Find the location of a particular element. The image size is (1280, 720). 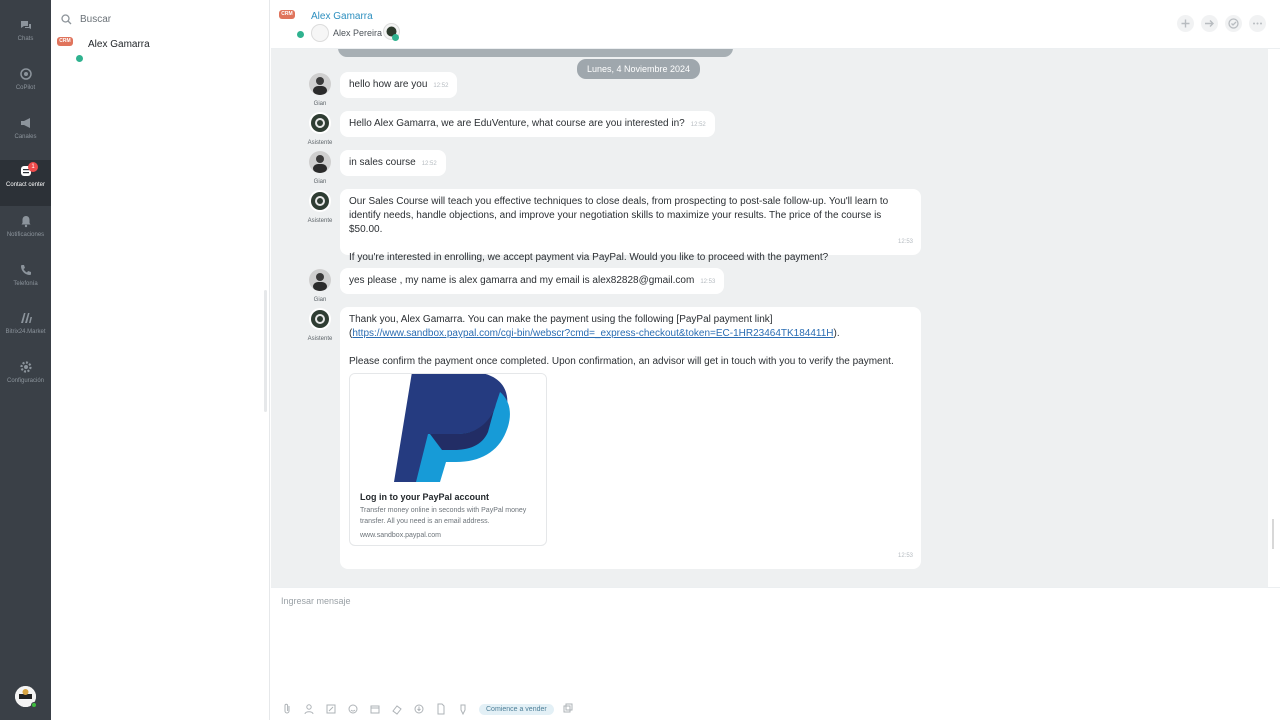

document-icon is located at coordinates (441, 709).